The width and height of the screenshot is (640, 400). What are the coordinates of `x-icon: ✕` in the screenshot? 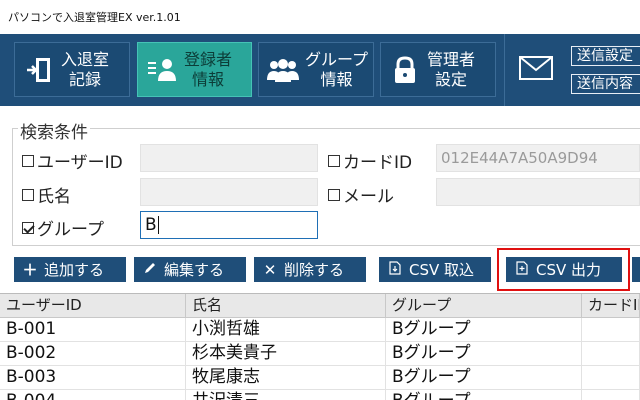 It's located at (270, 269).